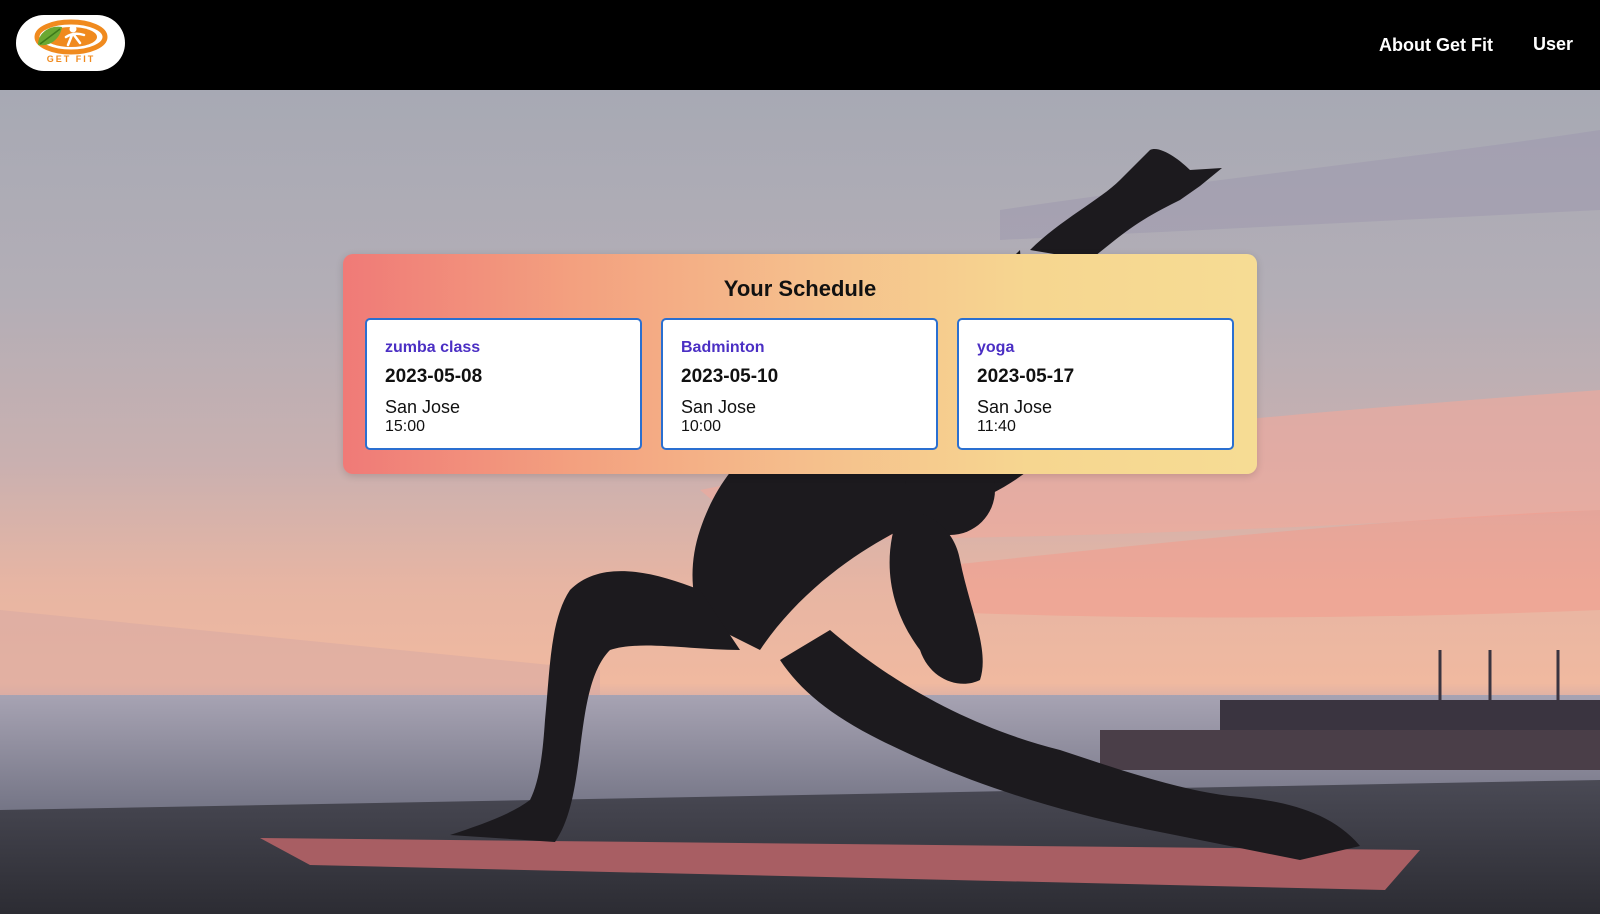 The width and height of the screenshot is (1600, 914). What do you see at coordinates (434, 376) in the screenshot?
I see `event-date: 2023-05-08` at bounding box center [434, 376].